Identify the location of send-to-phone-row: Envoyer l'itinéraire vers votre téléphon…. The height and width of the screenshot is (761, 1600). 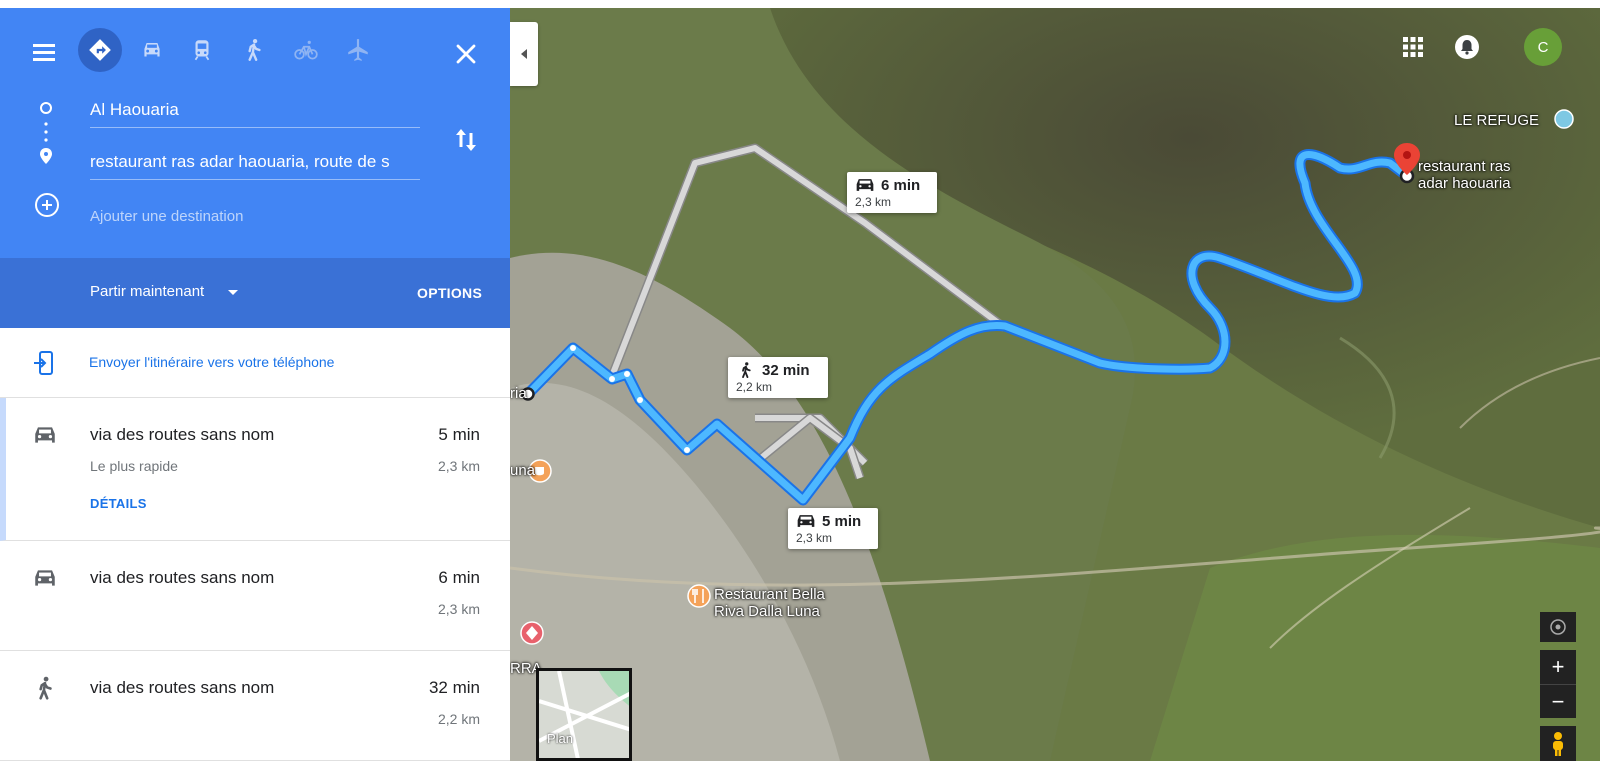
(255, 363).